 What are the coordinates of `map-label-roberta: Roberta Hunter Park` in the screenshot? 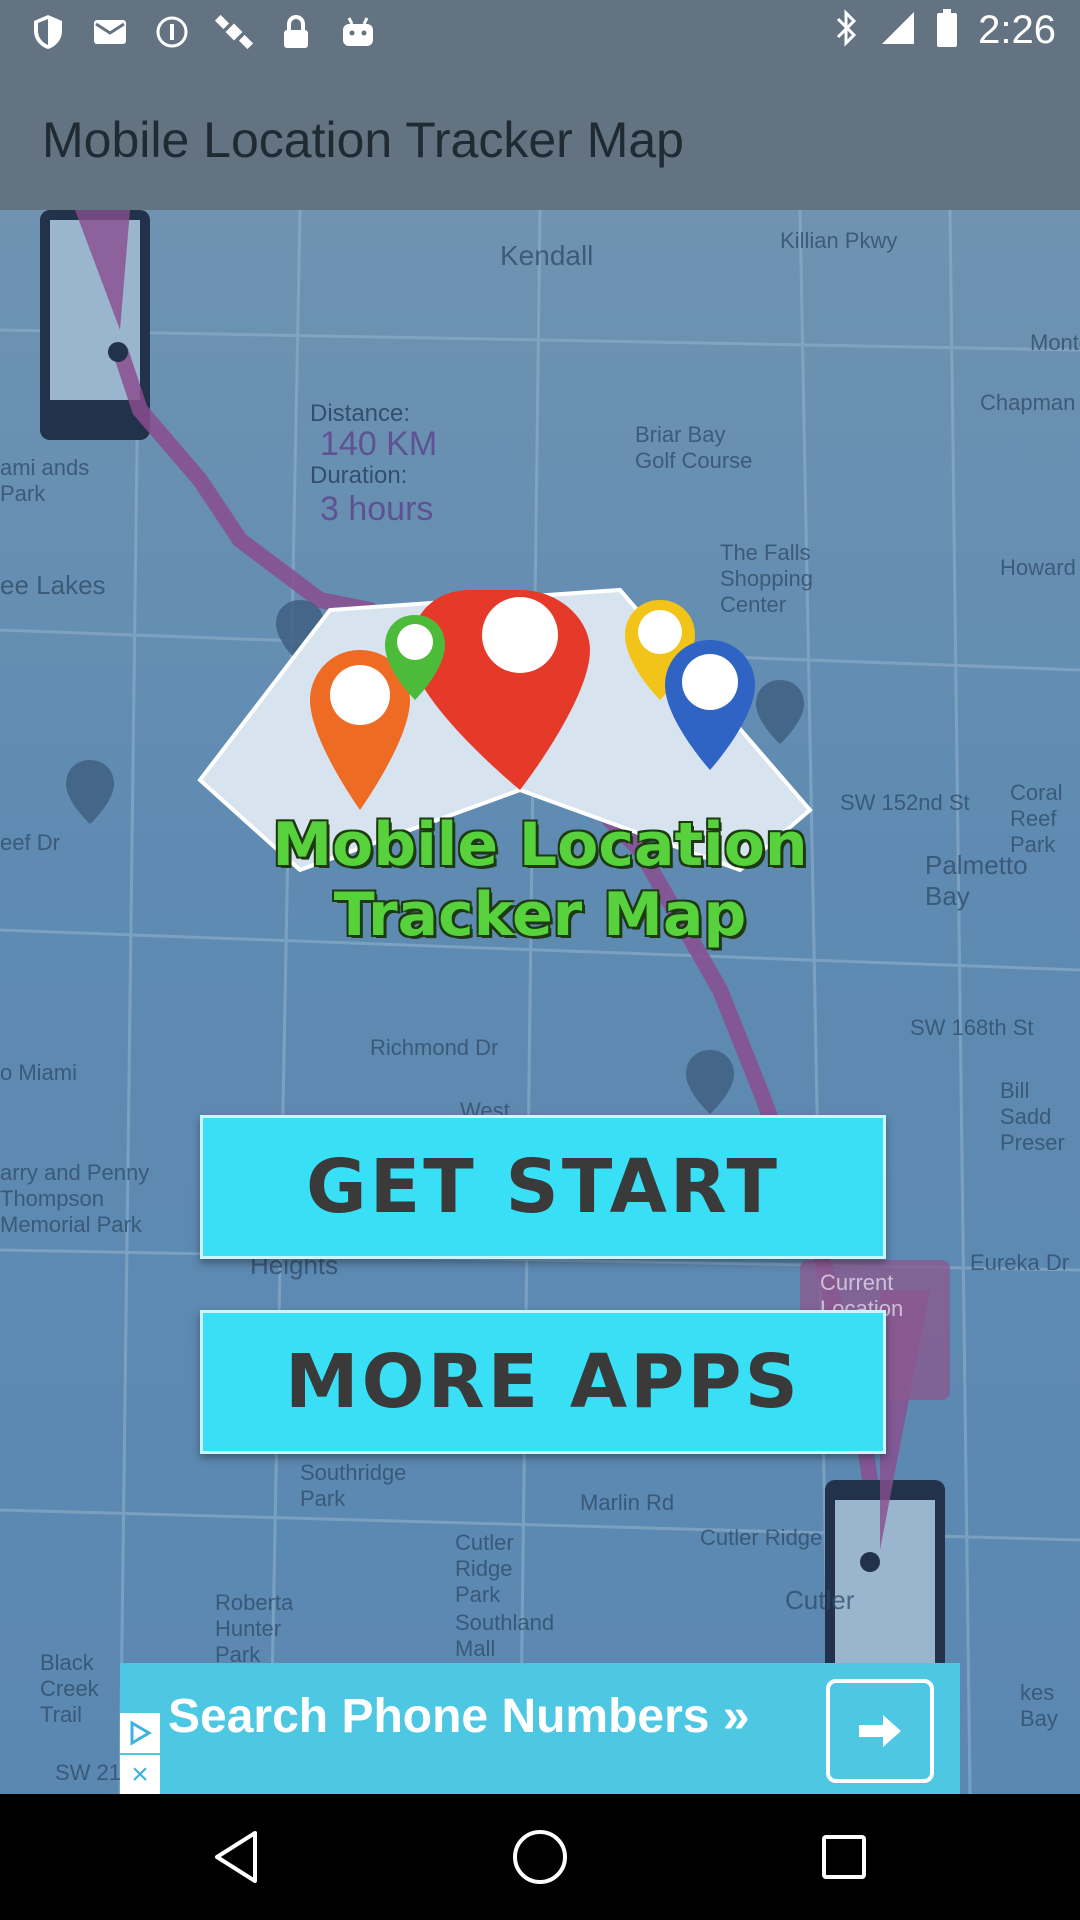 It's located at (254, 1628).